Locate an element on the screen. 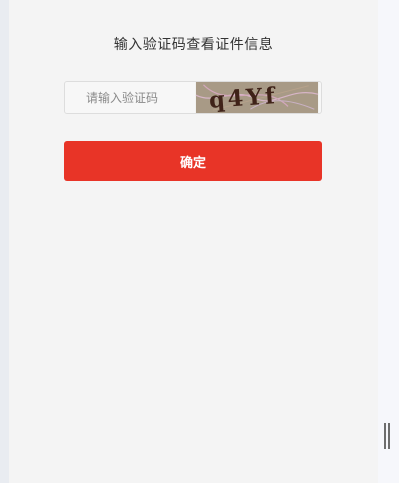 This screenshot has width=399, height=483. side-panel is located at coordinates (388, 241).